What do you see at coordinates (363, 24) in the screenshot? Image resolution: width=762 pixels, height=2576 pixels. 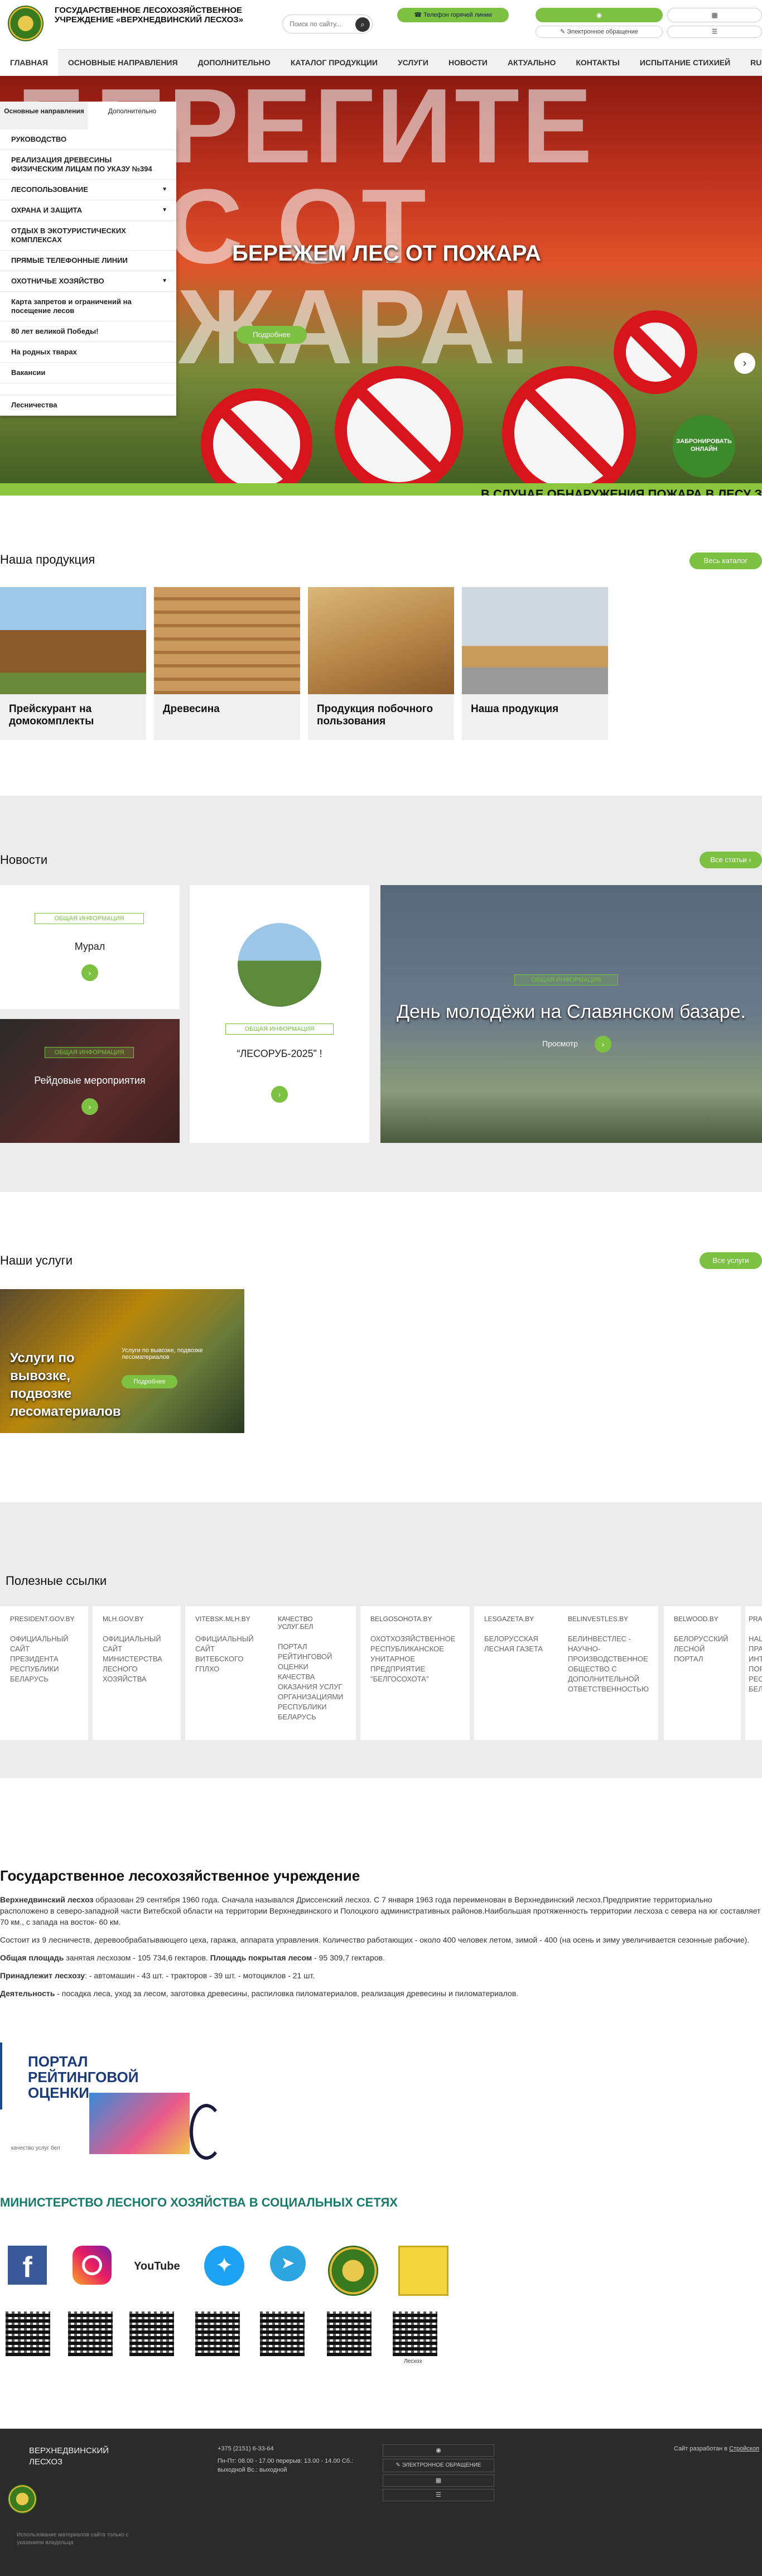 I see `search-icon: ⌕` at bounding box center [363, 24].